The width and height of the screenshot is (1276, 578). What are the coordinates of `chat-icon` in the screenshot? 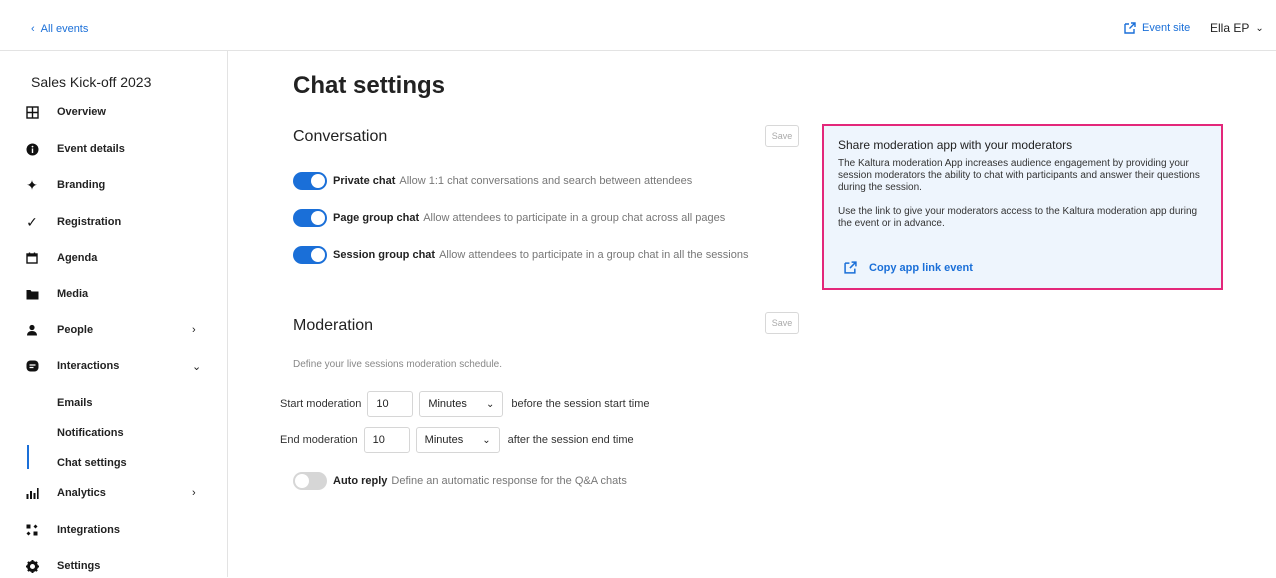 It's located at (32, 366).